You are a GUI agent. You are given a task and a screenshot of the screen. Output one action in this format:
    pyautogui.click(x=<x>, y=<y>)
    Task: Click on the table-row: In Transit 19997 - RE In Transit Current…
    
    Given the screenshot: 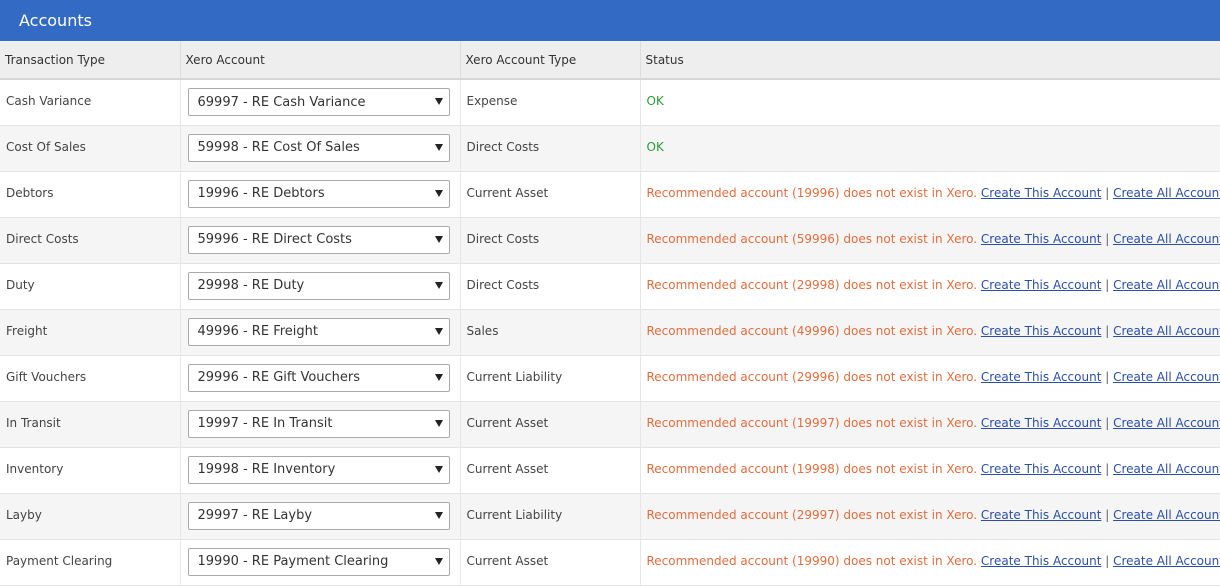 What is the action you would take?
    pyautogui.click(x=610, y=424)
    